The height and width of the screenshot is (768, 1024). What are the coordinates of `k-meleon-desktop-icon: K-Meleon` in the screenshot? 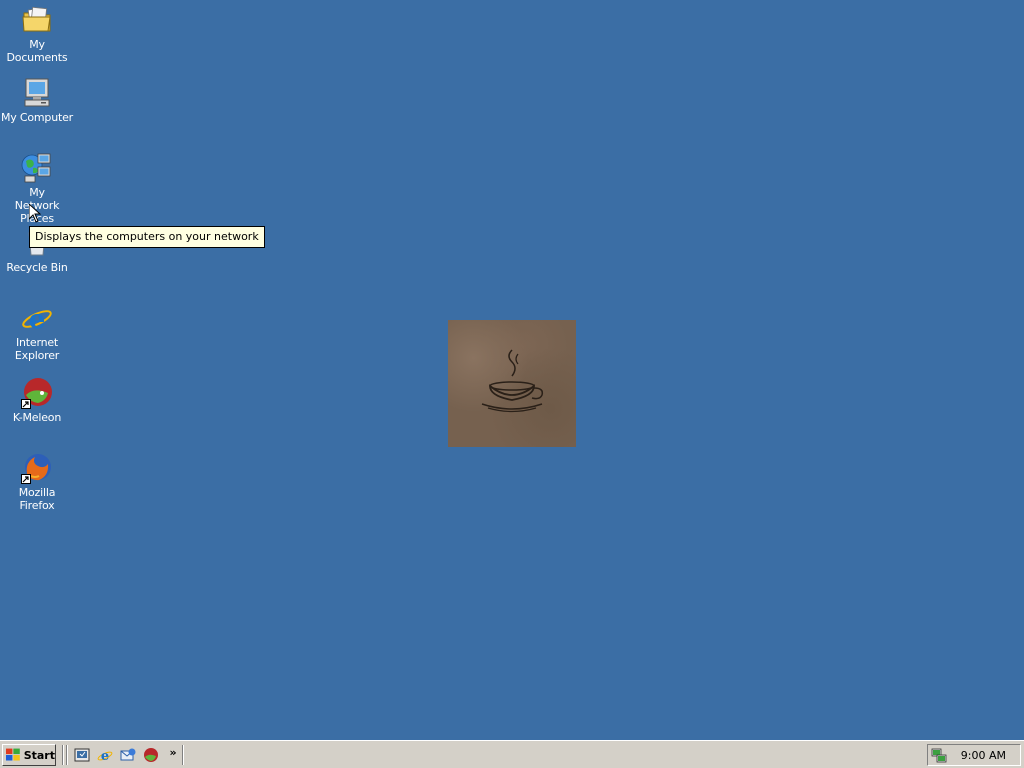 It's located at (37, 400).